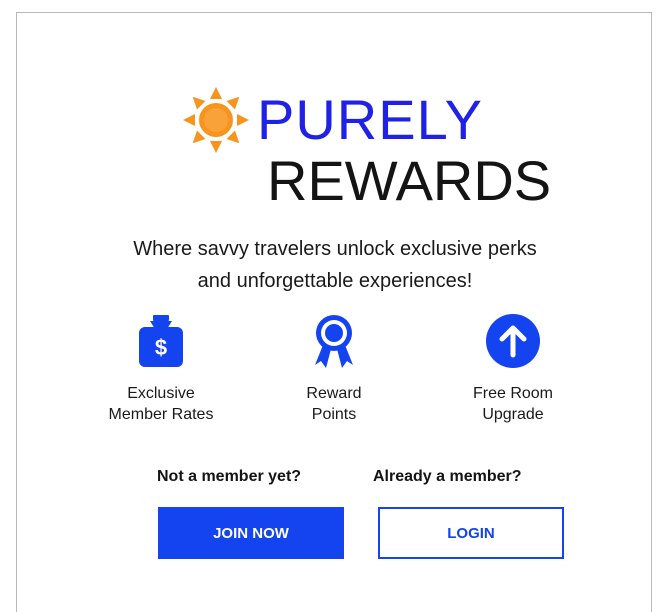 This screenshot has height=612, width=656. I want to click on feature-room-upgrade: Free Room Upgrade, so click(513, 369).